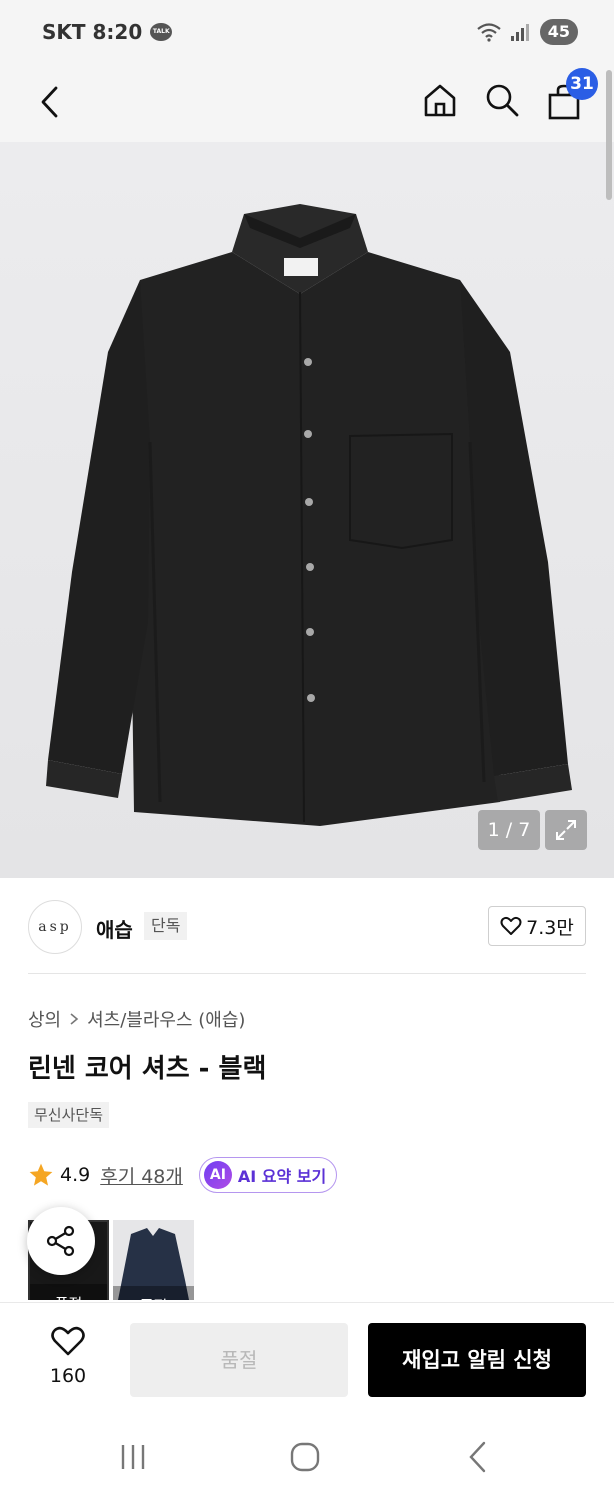  What do you see at coordinates (68, 1376) in the screenshot?
I see `wishlist-count: 160` at bounding box center [68, 1376].